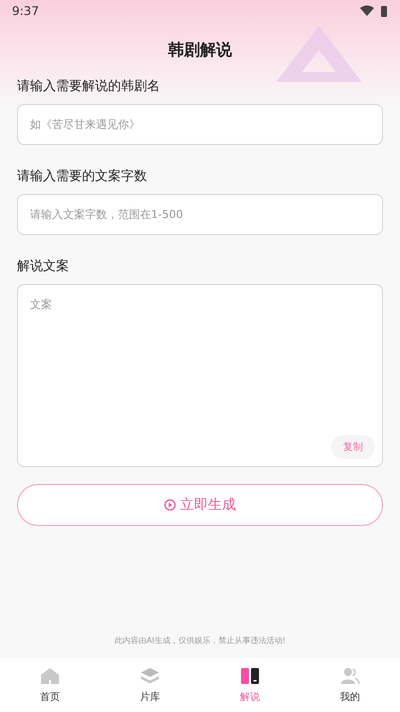 This screenshot has width=400, height=712. What do you see at coordinates (350, 675) in the screenshot?
I see `user-icon` at bounding box center [350, 675].